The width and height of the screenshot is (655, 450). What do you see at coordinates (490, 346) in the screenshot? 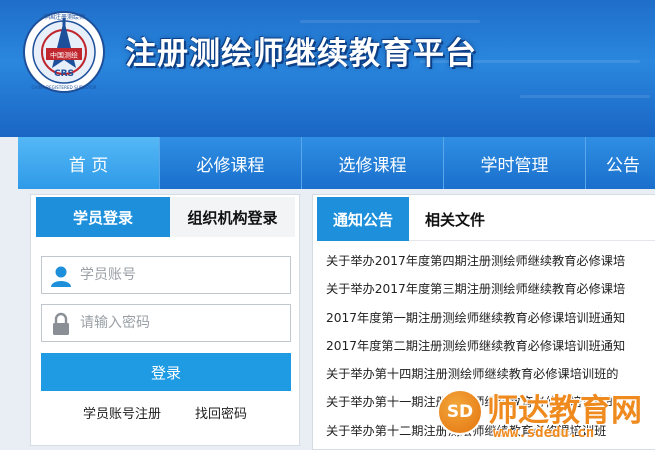
I see `notice-item: 2017年度第二期注册测绘师继续教育必修课培训班通知` at bounding box center [490, 346].